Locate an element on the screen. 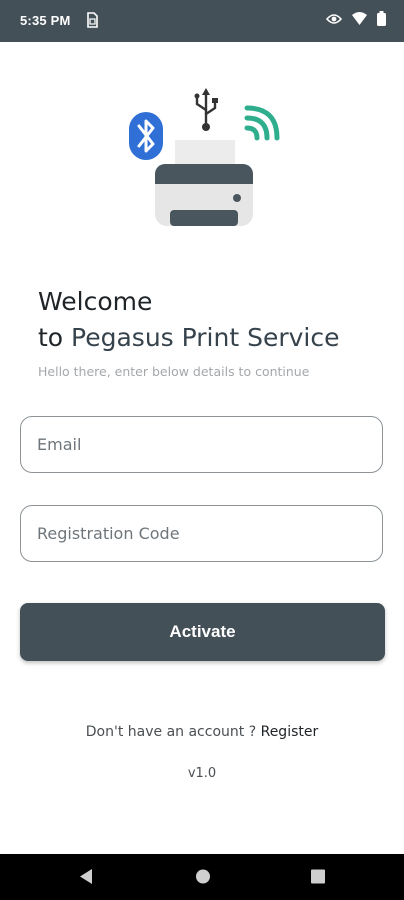 Image resolution: width=404 pixels, height=900 pixels. recents-icon is located at coordinates (318, 876).